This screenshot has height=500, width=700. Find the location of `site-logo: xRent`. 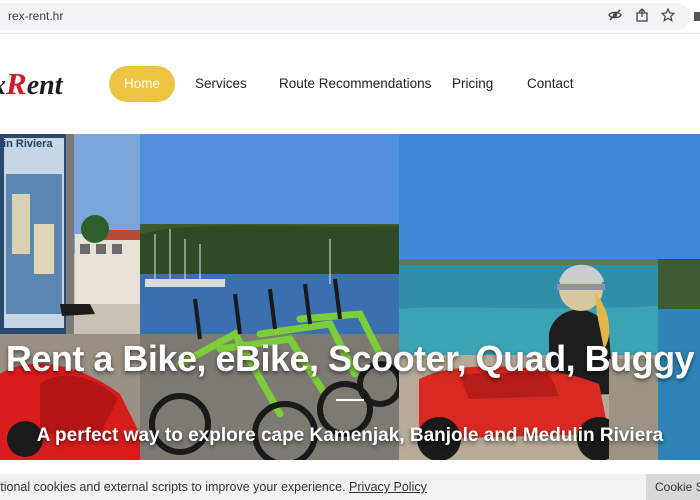

site-logo: xRent is located at coordinates (31, 84).